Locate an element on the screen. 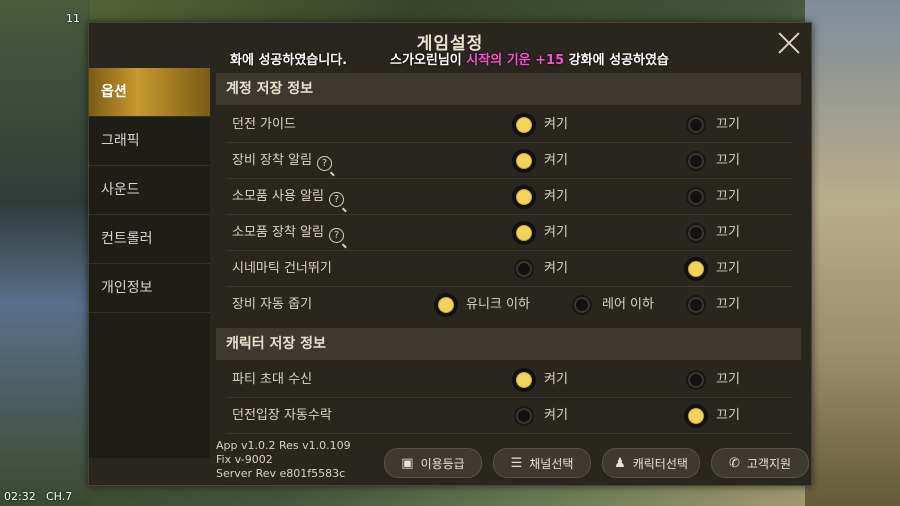 The height and width of the screenshot is (506, 900). list-icon: ☰ is located at coordinates (516, 463).